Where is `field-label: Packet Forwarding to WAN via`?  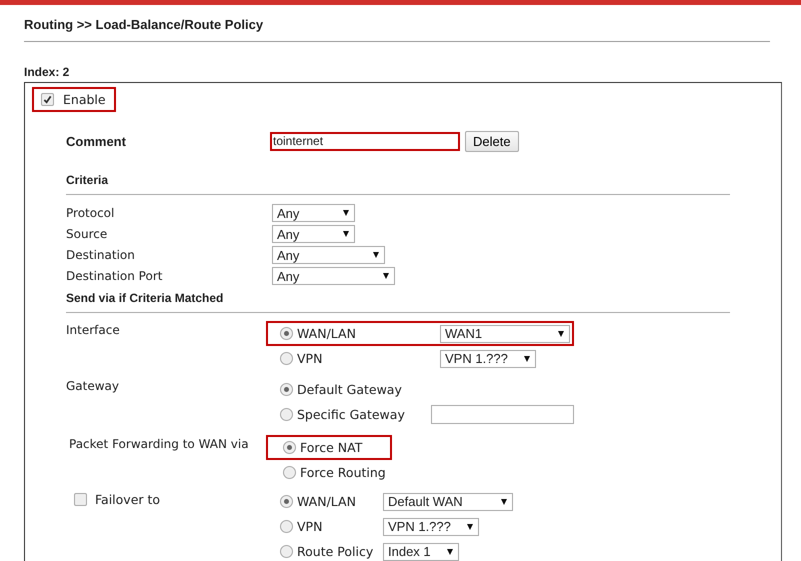 field-label: Packet Forwarding to WAN via is located at coordinates (159, 444).